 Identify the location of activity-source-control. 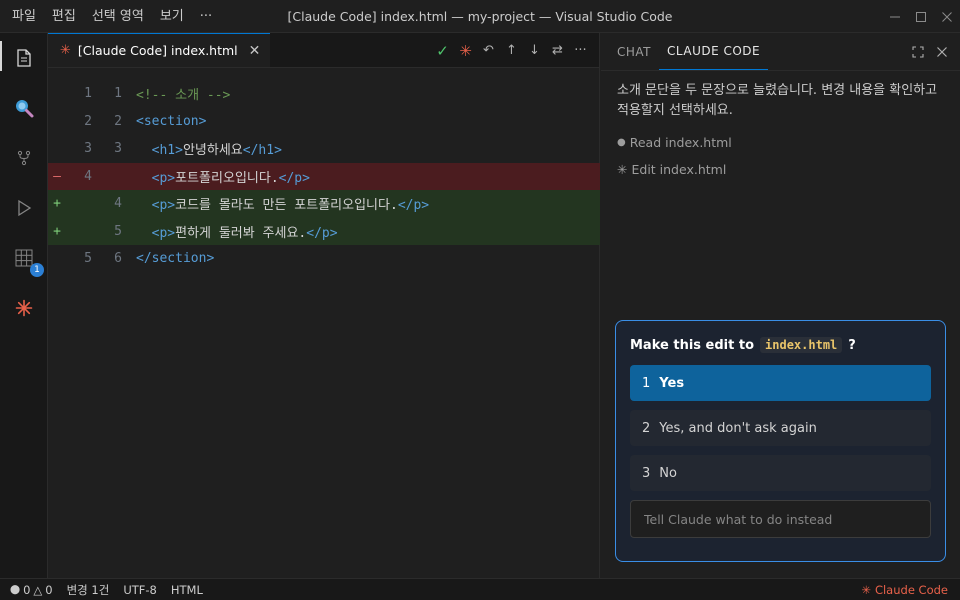
(24, 158).